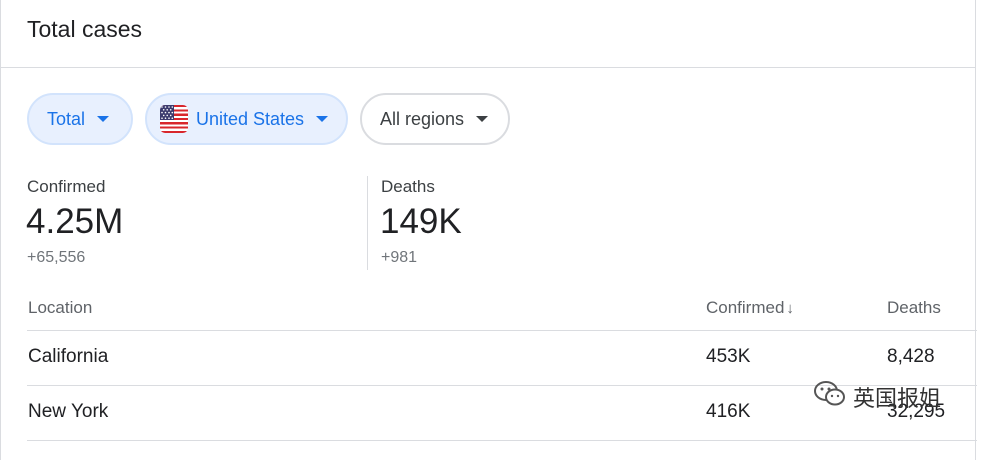 The height and width of the screenshot is (460, 989). I want to click on confirmed-delta: +65,556, so click(56, 257).